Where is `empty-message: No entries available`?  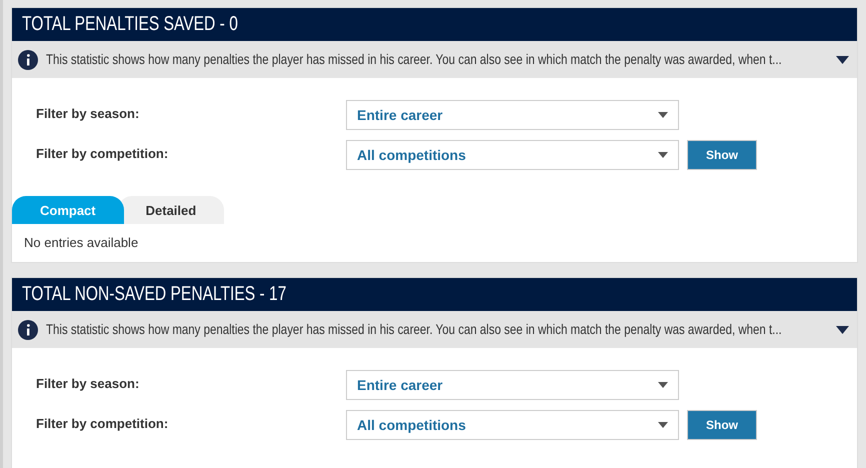 empty-message: No entries available is located at coordinates (434, 243).